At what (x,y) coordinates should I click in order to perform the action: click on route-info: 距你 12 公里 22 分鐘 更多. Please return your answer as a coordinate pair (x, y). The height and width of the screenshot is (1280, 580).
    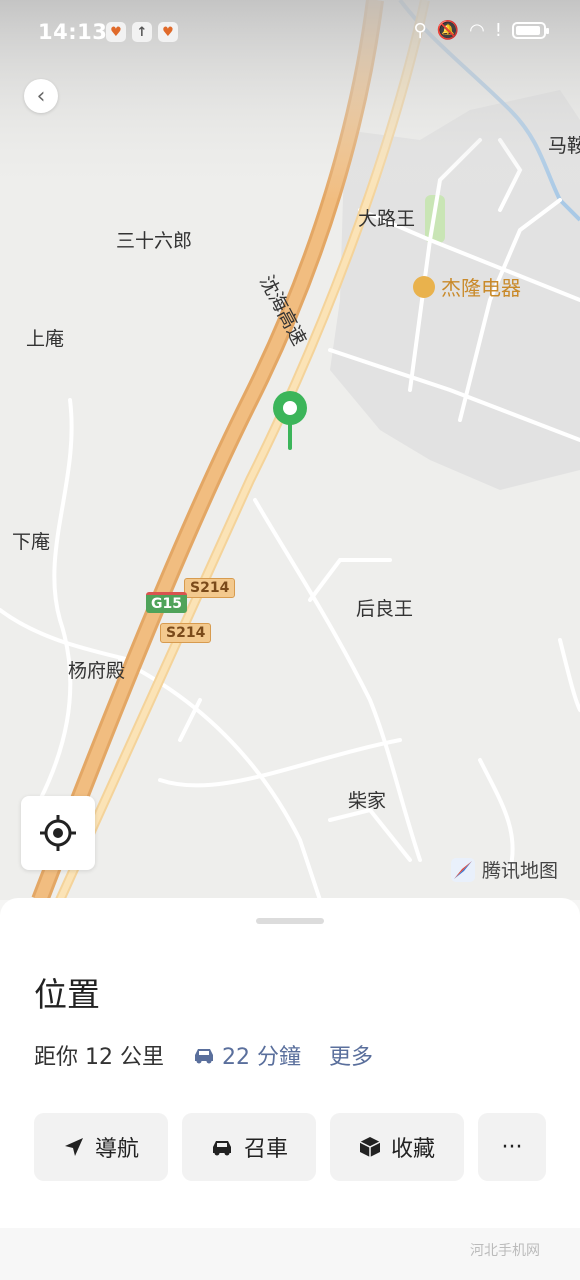
    Looking at the image, I should click on (203, 1055).